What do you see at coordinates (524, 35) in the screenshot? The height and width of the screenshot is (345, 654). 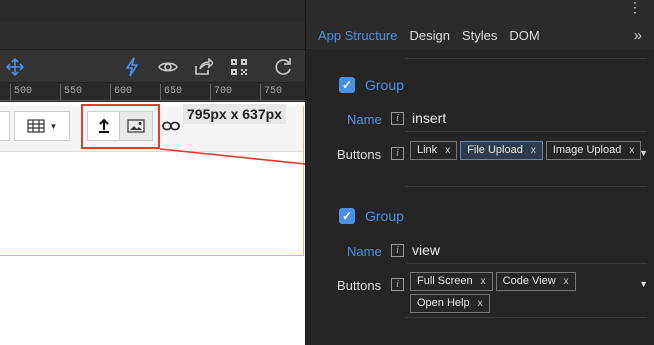 I see `tab-dom: DOM` at bounding box center [524, 35].